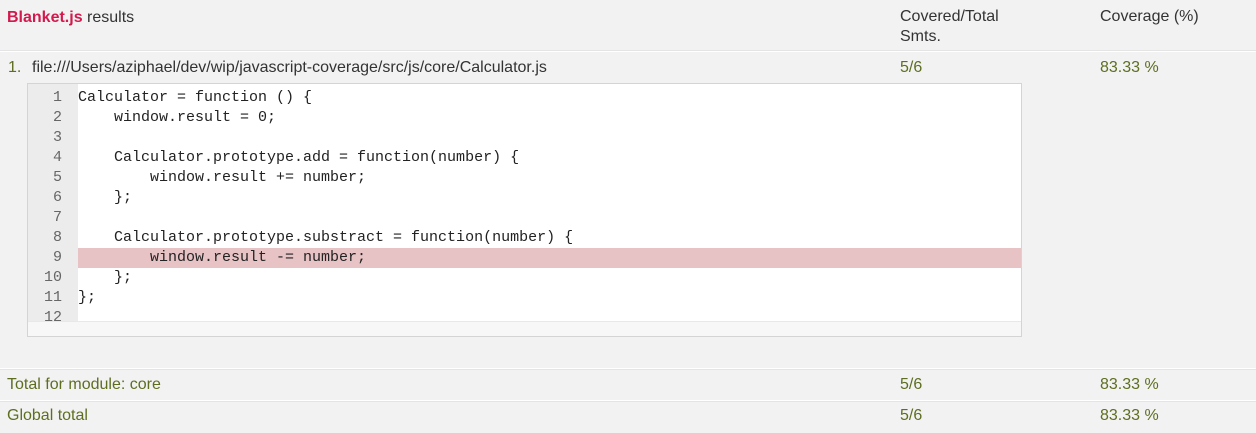 The height and width of the screenshot is (433, 1256). Describe the element at coordinates (15, 67) in the screenshot. I see `file-index: 1.` at that location.